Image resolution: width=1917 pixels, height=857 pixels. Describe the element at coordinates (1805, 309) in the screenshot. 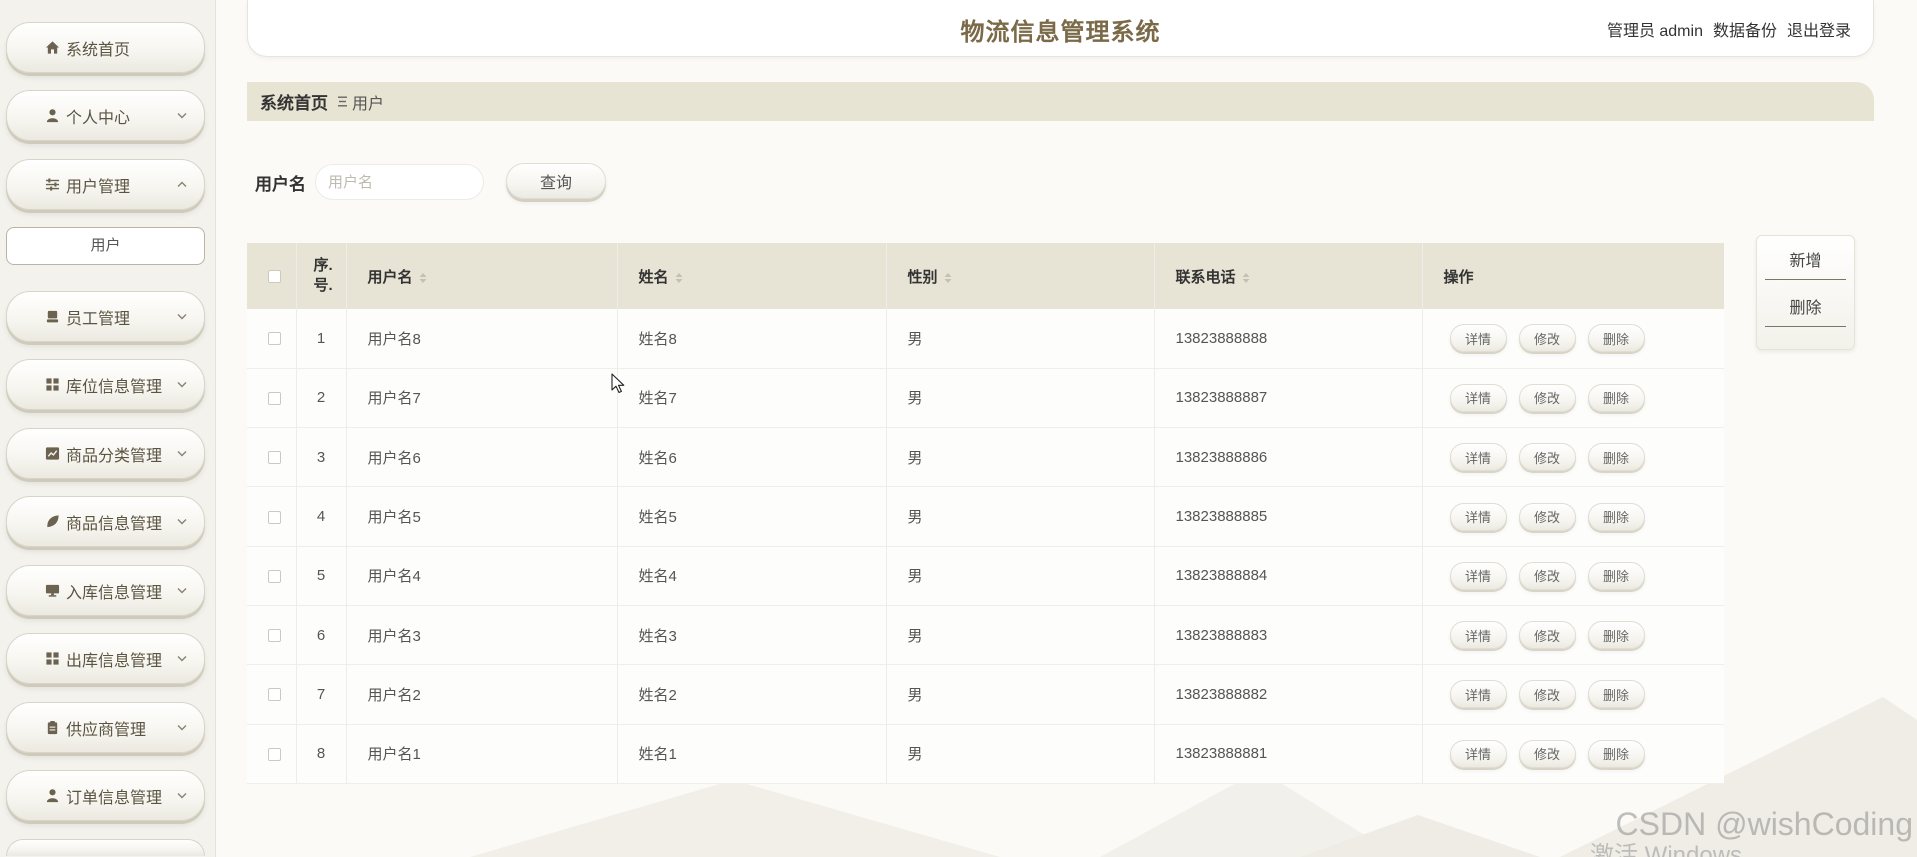

I see `batch-delete-button: 删除` at that location.